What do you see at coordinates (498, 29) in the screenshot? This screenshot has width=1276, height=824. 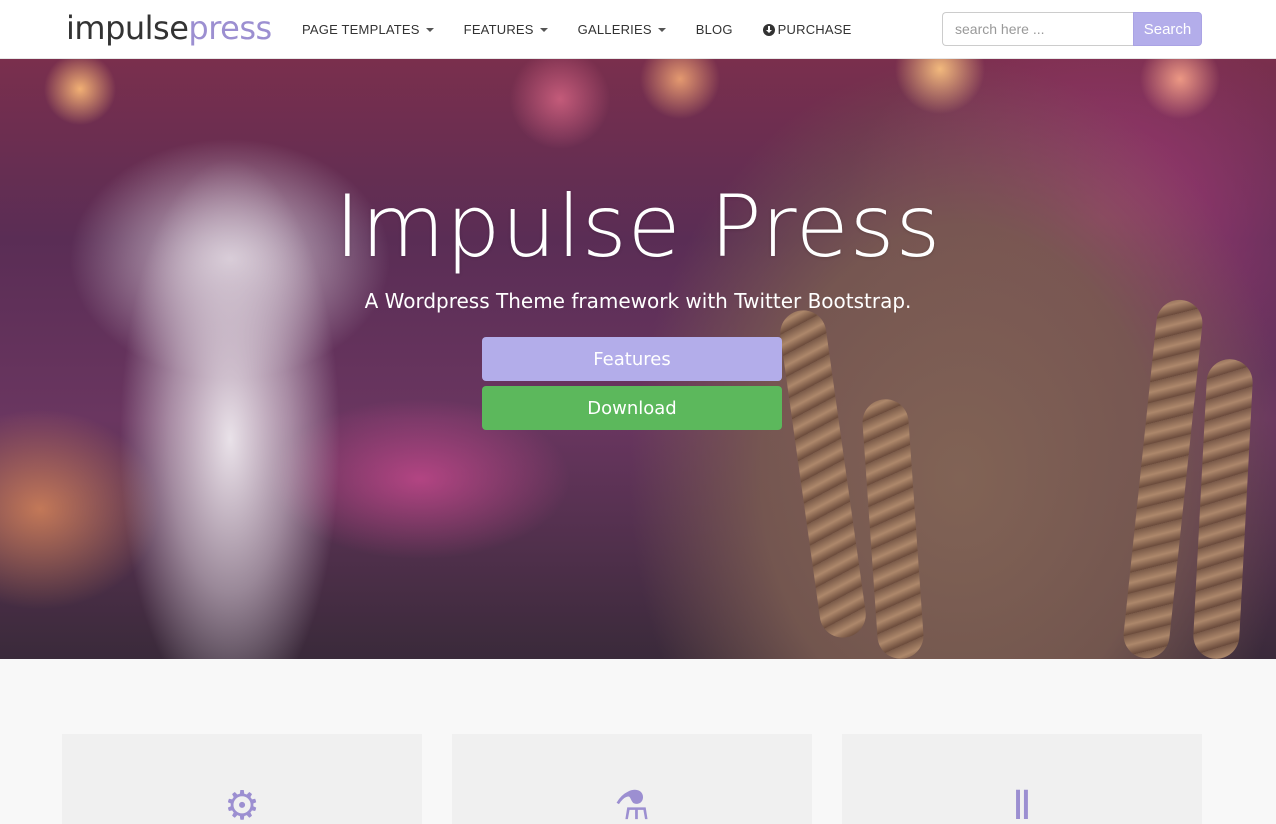 I see `nav-features-label: FEATURES` at bounding box center [498, 29].